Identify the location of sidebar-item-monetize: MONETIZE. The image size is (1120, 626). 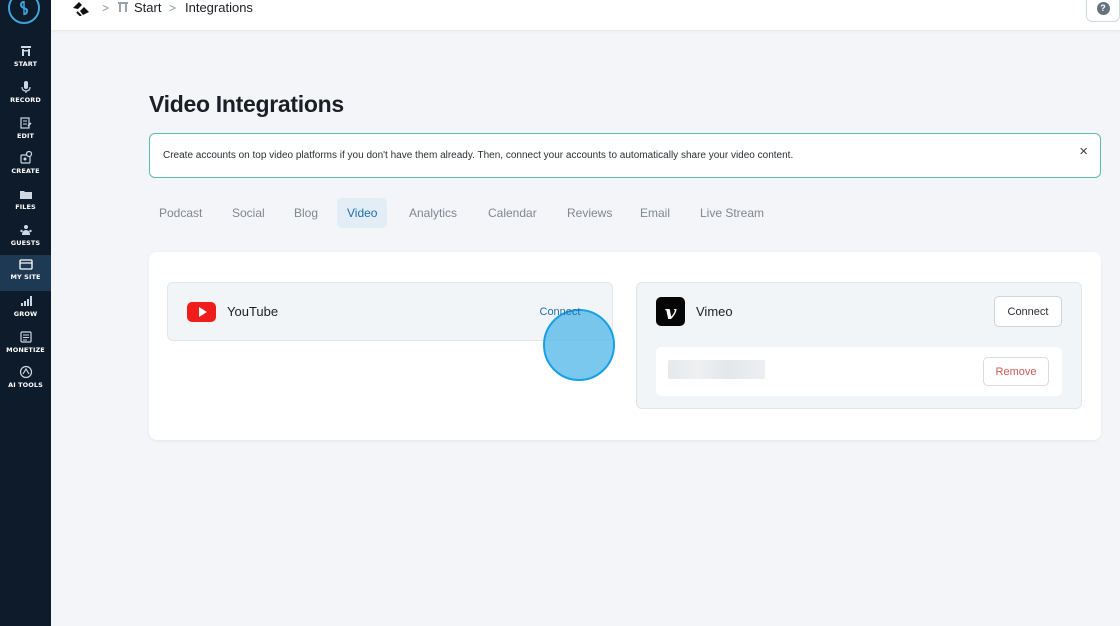
(25, 345).